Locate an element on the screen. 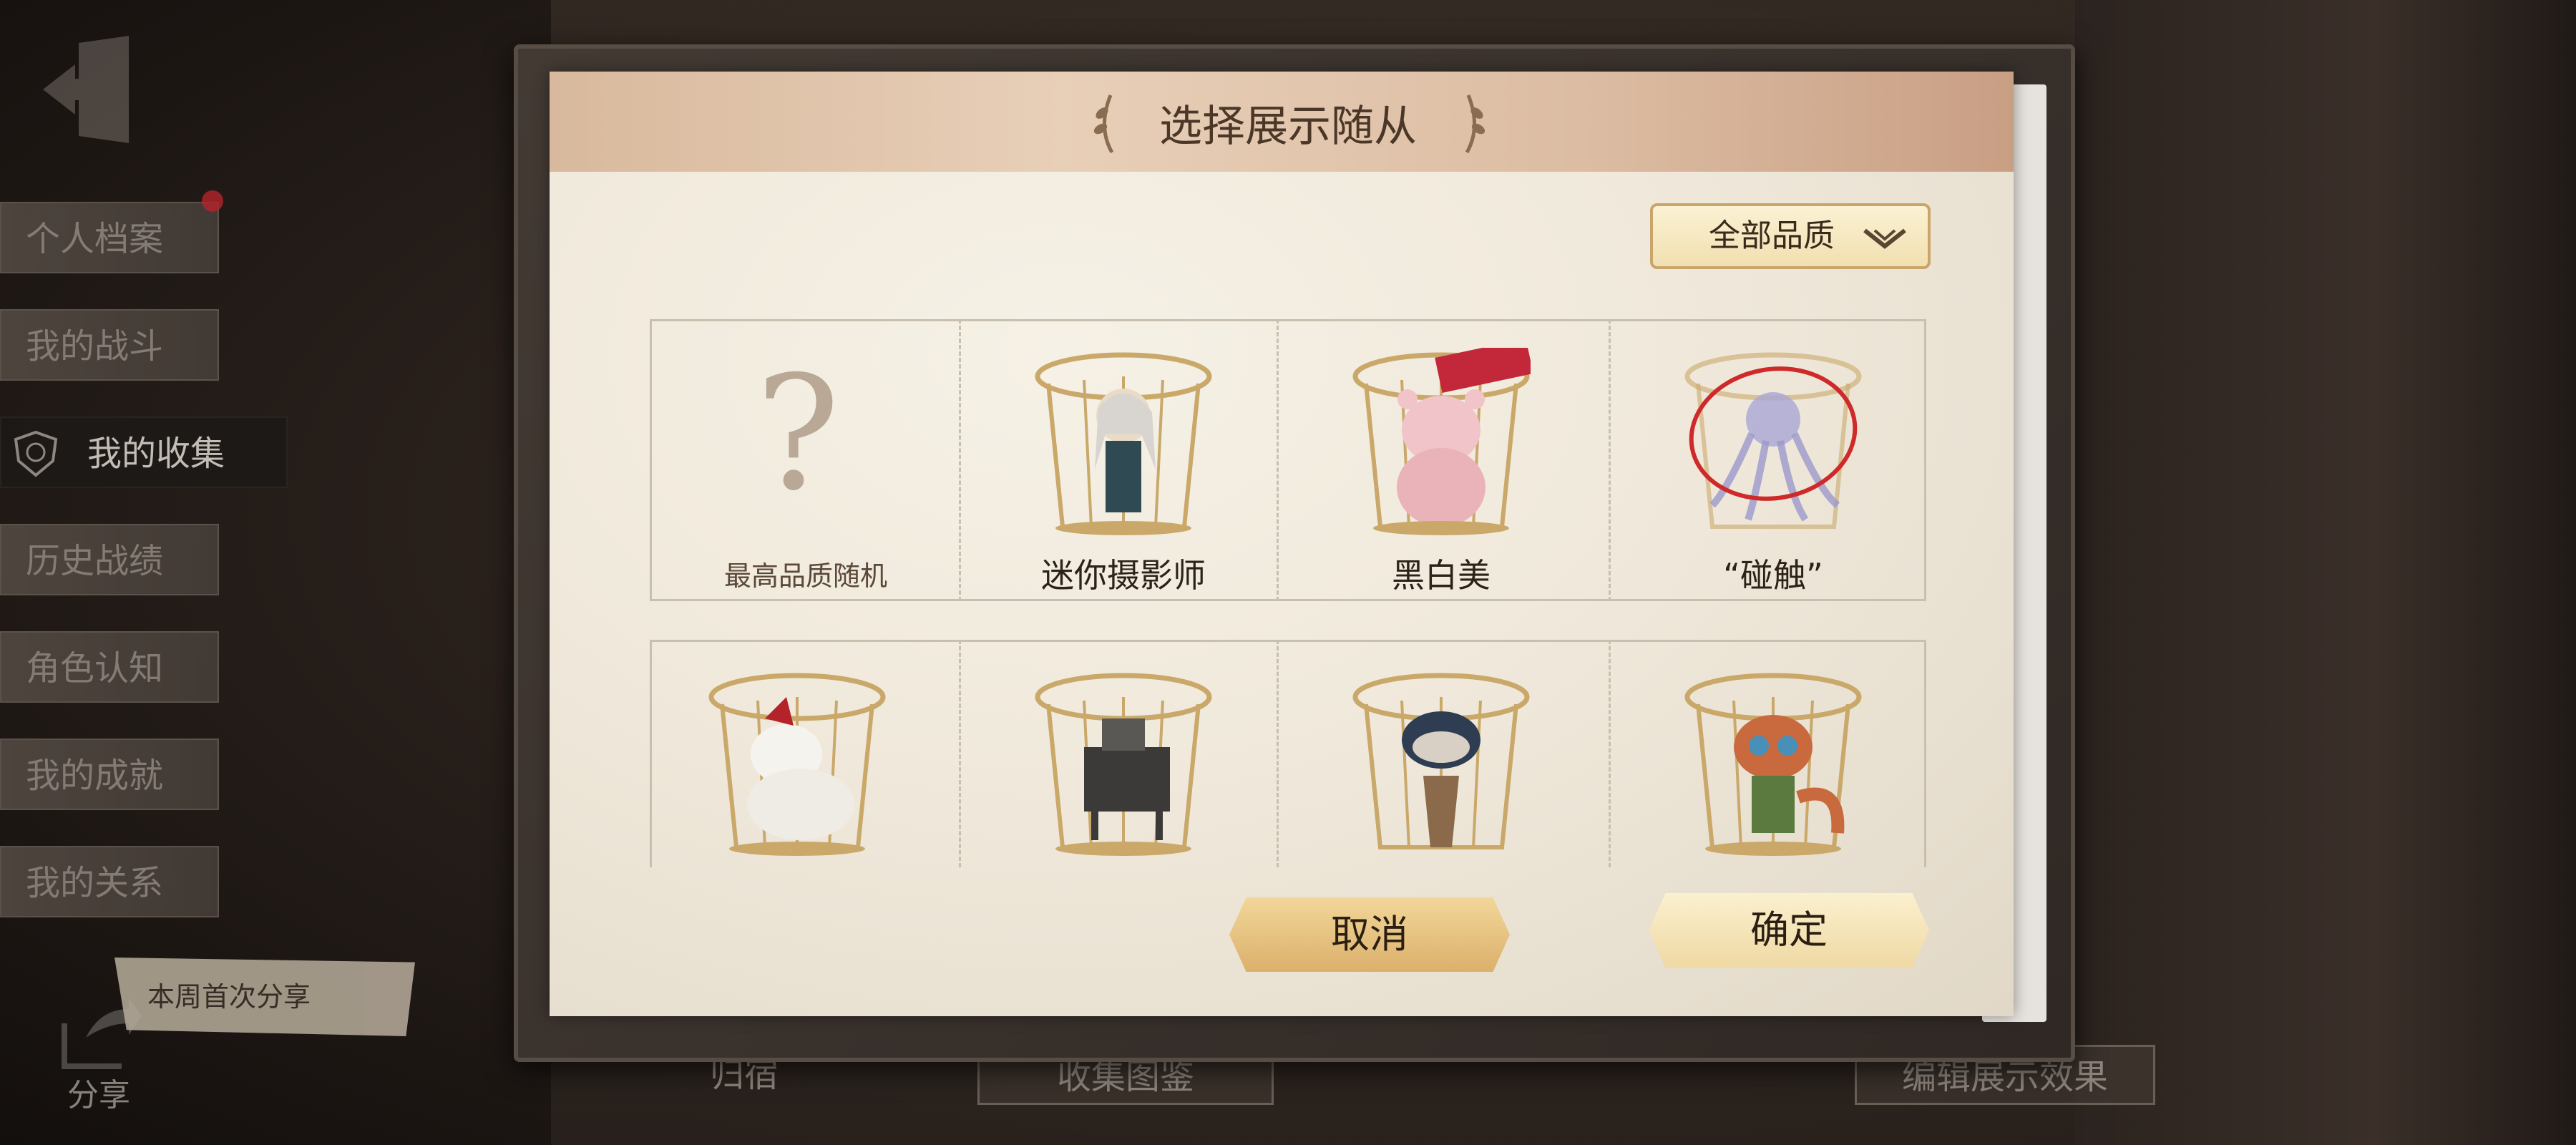 The image size is (2576, 1145). sidebar-item-label: 角色认知 is located at coordinates (95, 668).